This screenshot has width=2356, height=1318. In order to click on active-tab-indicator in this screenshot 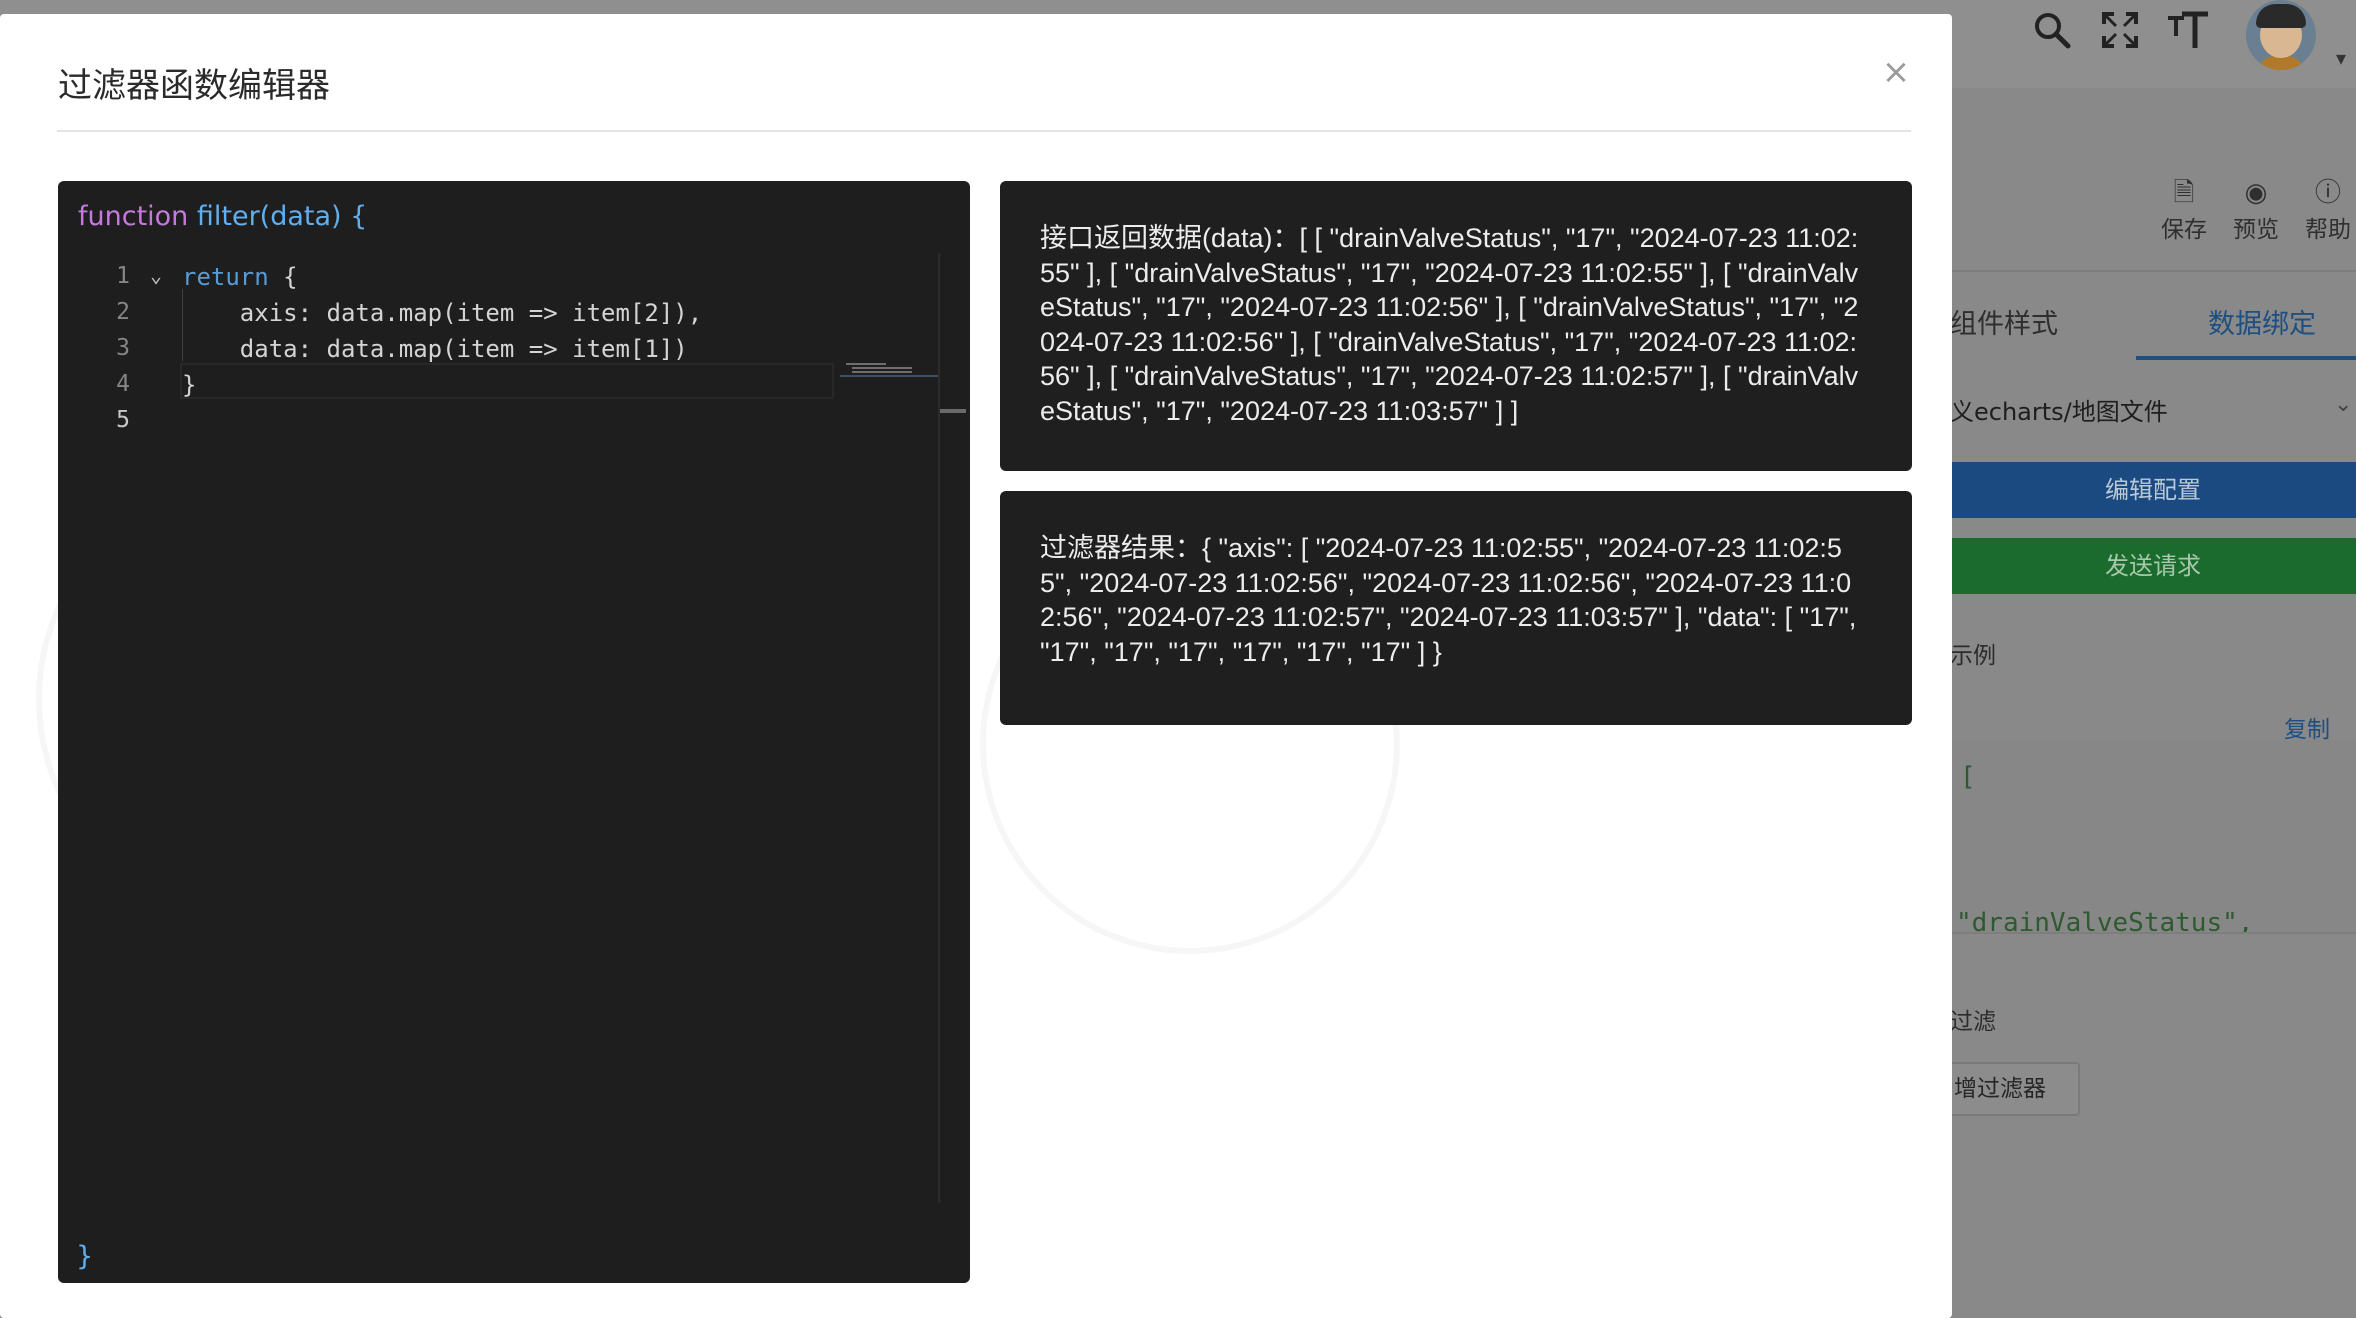, I will do `click(2246, 358)`.